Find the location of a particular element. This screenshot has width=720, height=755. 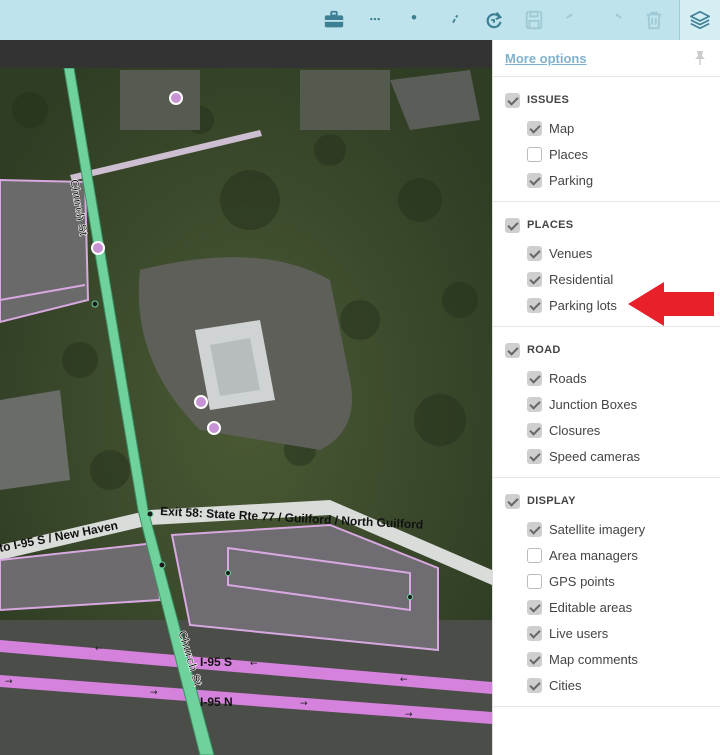

redo-circle-icon is located at coordinates (494, 20).